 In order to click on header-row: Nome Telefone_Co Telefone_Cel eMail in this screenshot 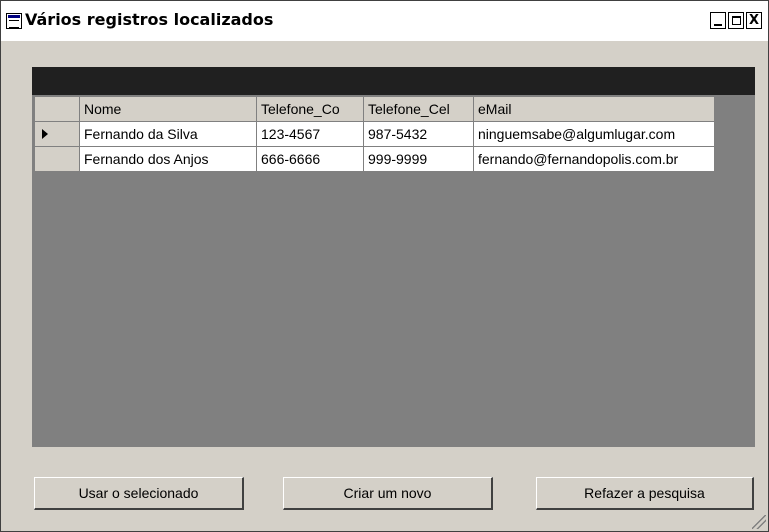, I will do `click(374, 109)`.